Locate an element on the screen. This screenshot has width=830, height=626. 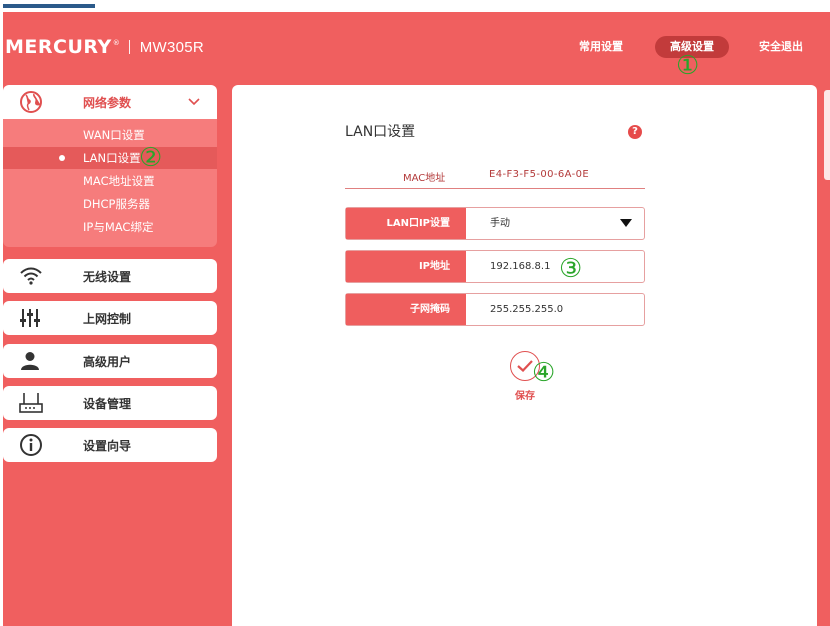
field-value: 手动 is located at coordinates (500, 223).